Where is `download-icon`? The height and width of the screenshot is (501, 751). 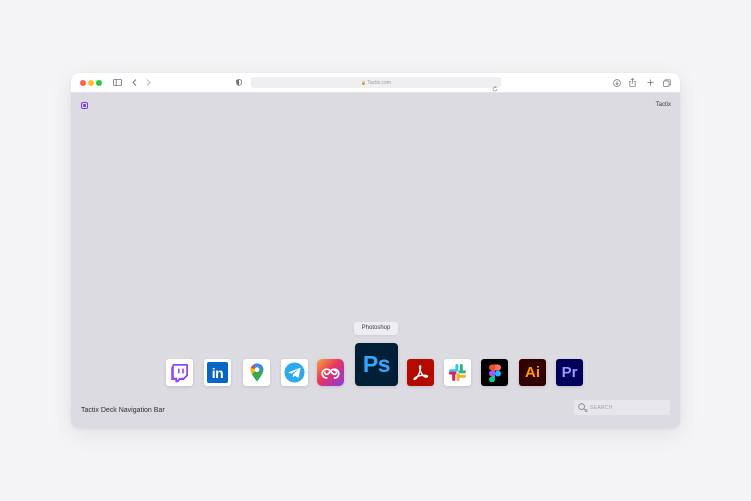
download-icon is located at coordinates (616, 82).